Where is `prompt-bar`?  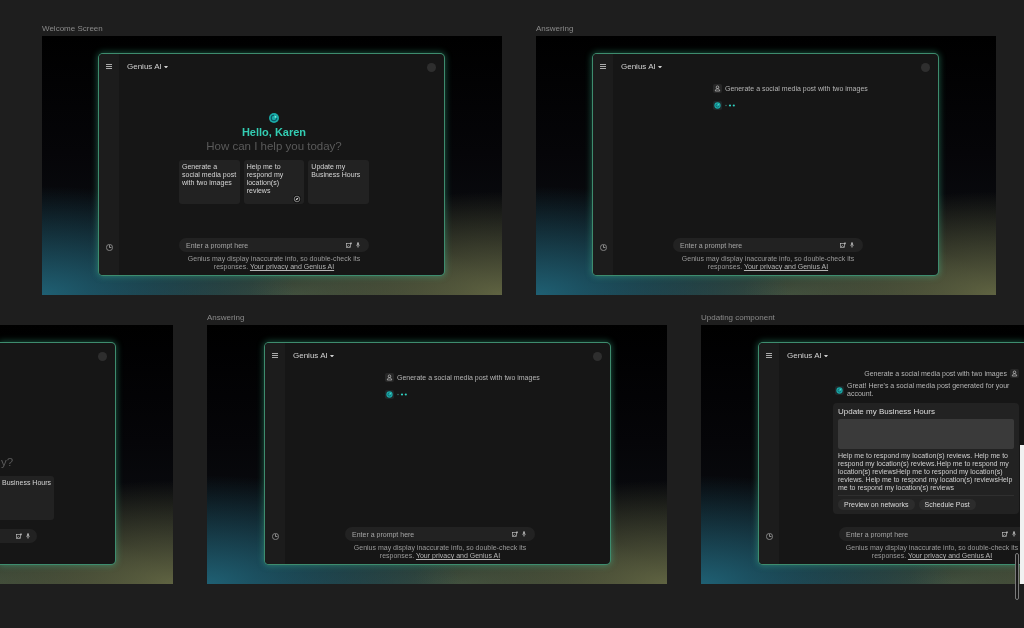
prompt-bar is located at coordinates (18, 536).